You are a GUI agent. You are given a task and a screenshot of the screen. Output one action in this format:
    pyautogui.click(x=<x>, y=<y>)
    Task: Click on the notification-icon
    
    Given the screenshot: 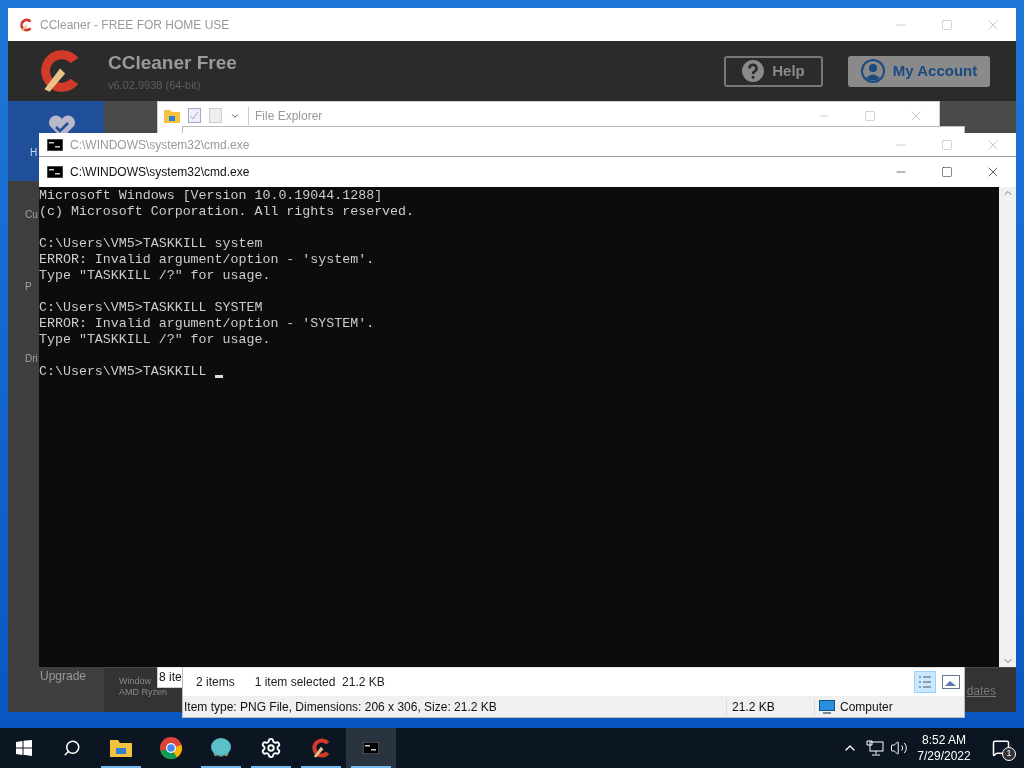 What is the action you would take?
    pyautogui.click(x=1001, y=748)
    